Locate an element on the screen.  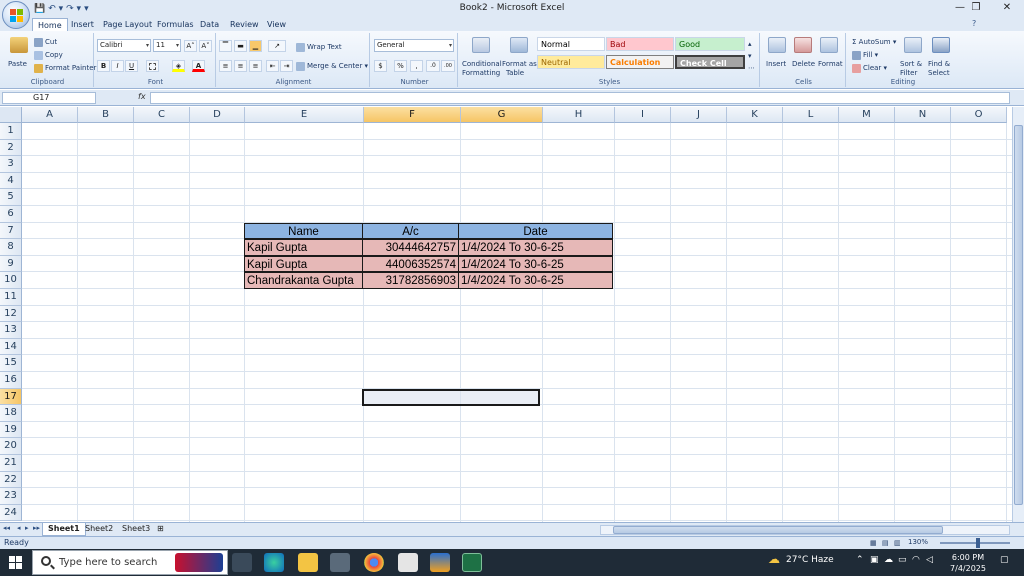
align-left-icon: ≡ is located at coordinates (225, 66).